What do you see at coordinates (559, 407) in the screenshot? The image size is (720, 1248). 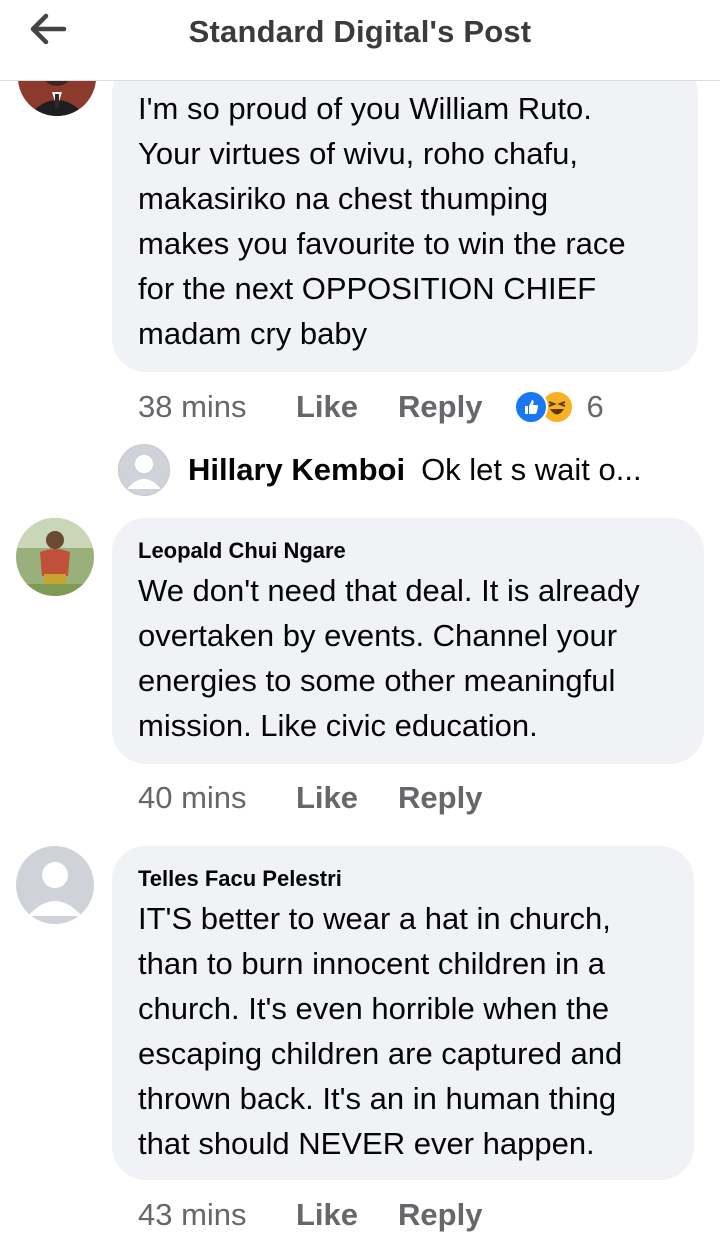 I see `reaction-summary: 6` at bounding box center [559, 407].